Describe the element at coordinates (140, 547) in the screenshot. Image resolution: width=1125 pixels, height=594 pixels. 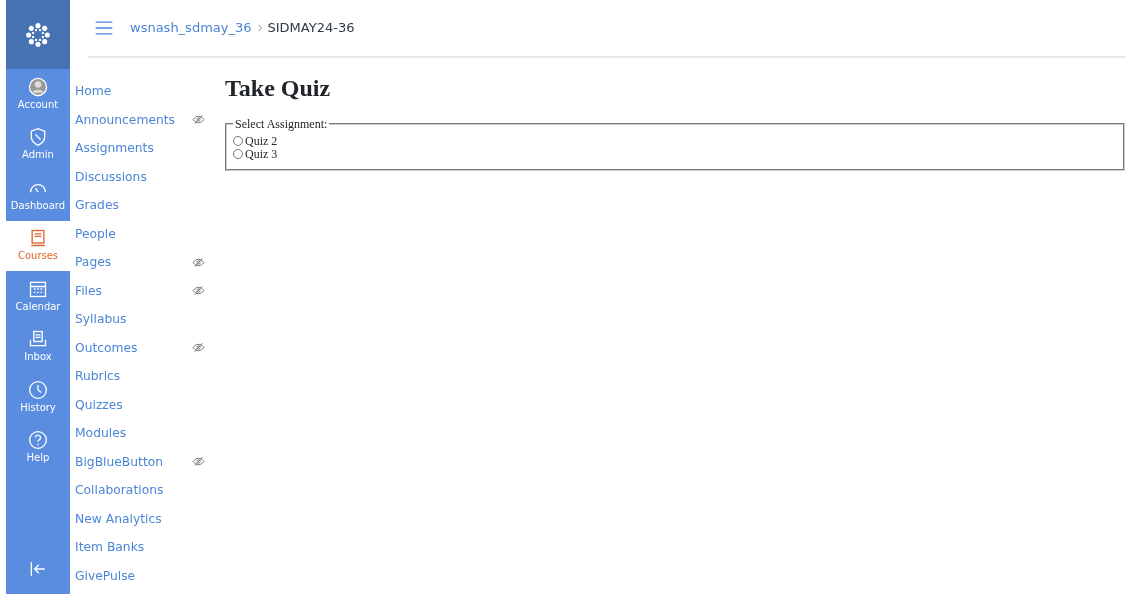
I see `course-nav-link: Item Banks` at that location.